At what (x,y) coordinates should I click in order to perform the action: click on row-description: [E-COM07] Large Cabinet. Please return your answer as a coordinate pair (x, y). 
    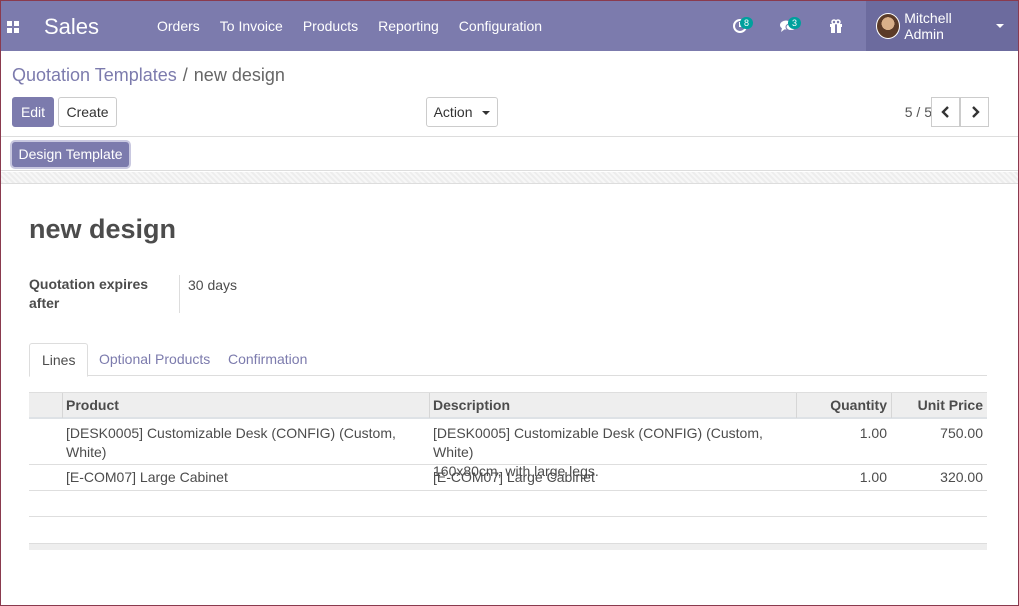
    Looking at the image, I should click on (514, 477).